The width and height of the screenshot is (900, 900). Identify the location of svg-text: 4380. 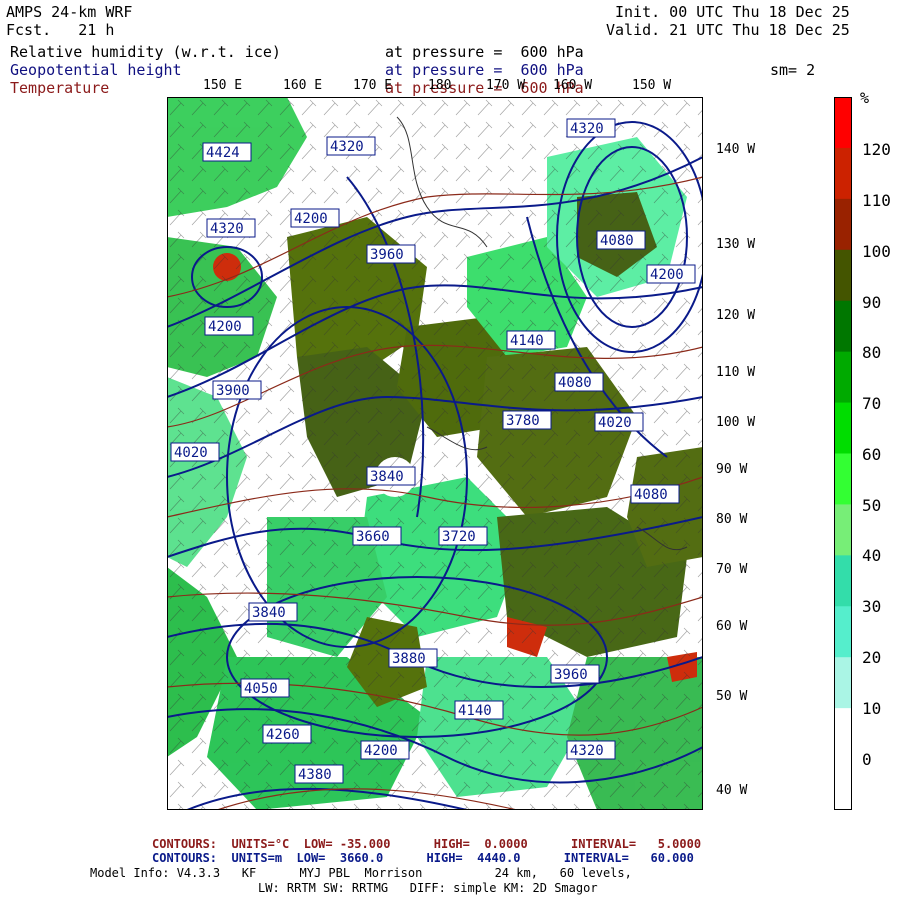
(315, 775).